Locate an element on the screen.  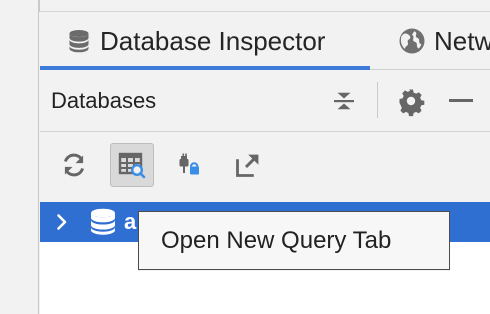
export-button is located at coordinates (248, 165).